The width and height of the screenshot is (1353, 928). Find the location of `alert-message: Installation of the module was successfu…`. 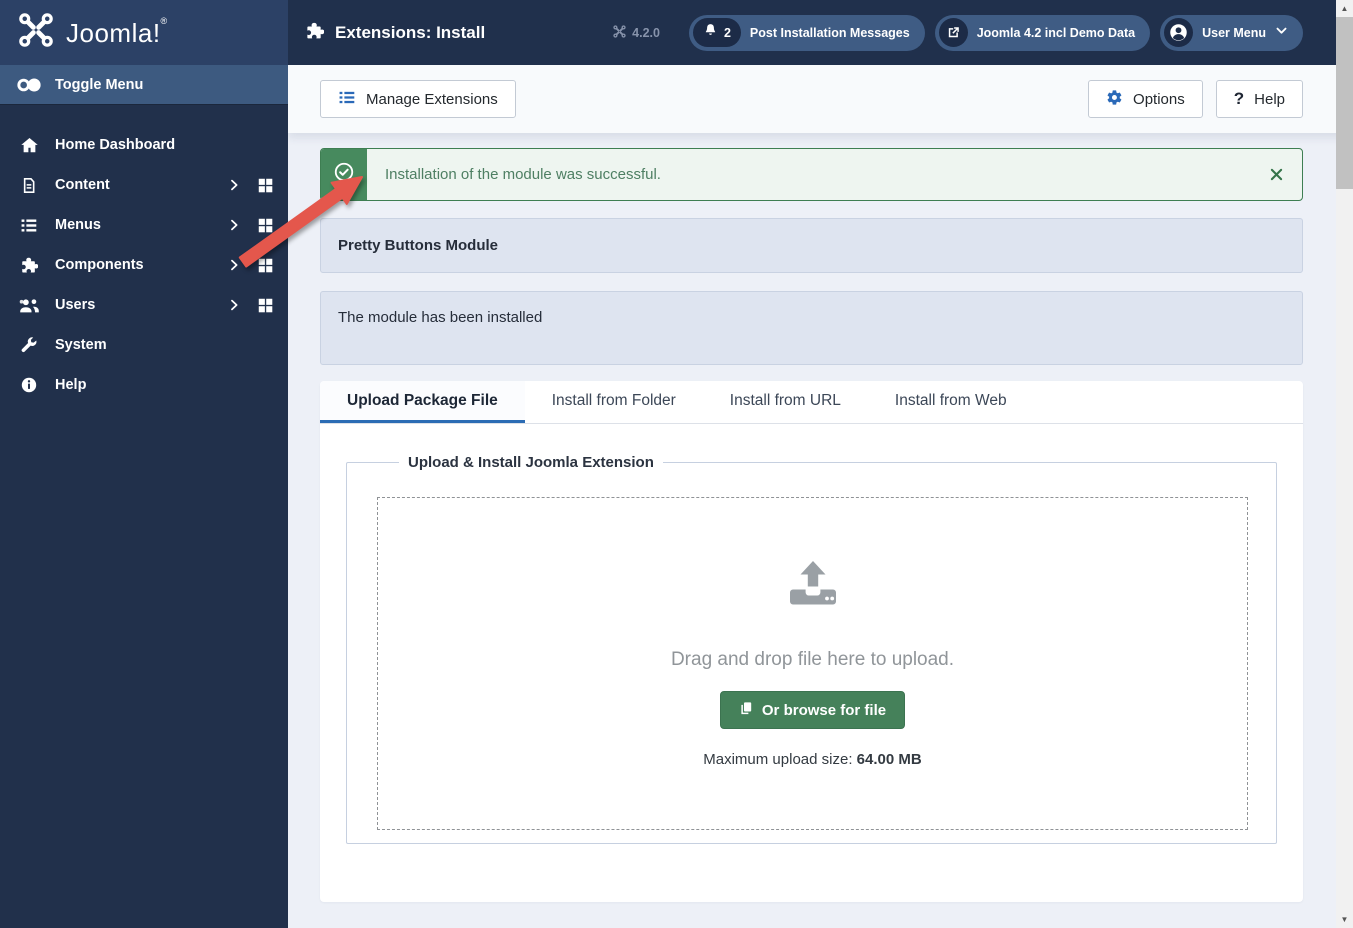

alert-message: Installation of the module was successfu… is located at coordinates (523, 174).